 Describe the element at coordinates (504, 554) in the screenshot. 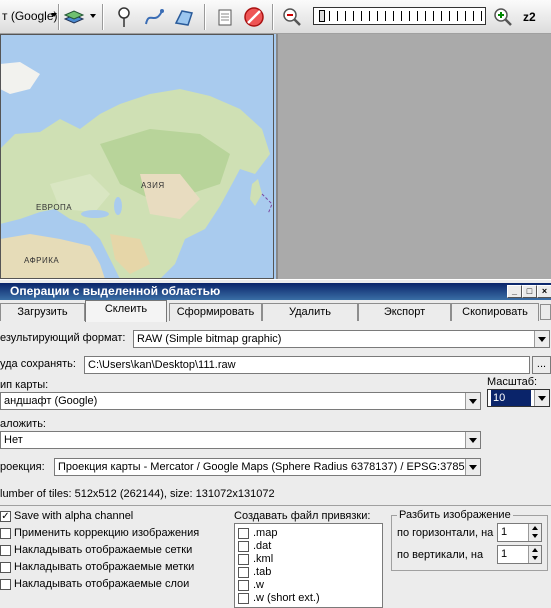

I see `split-vertical-value: 1` at that location.